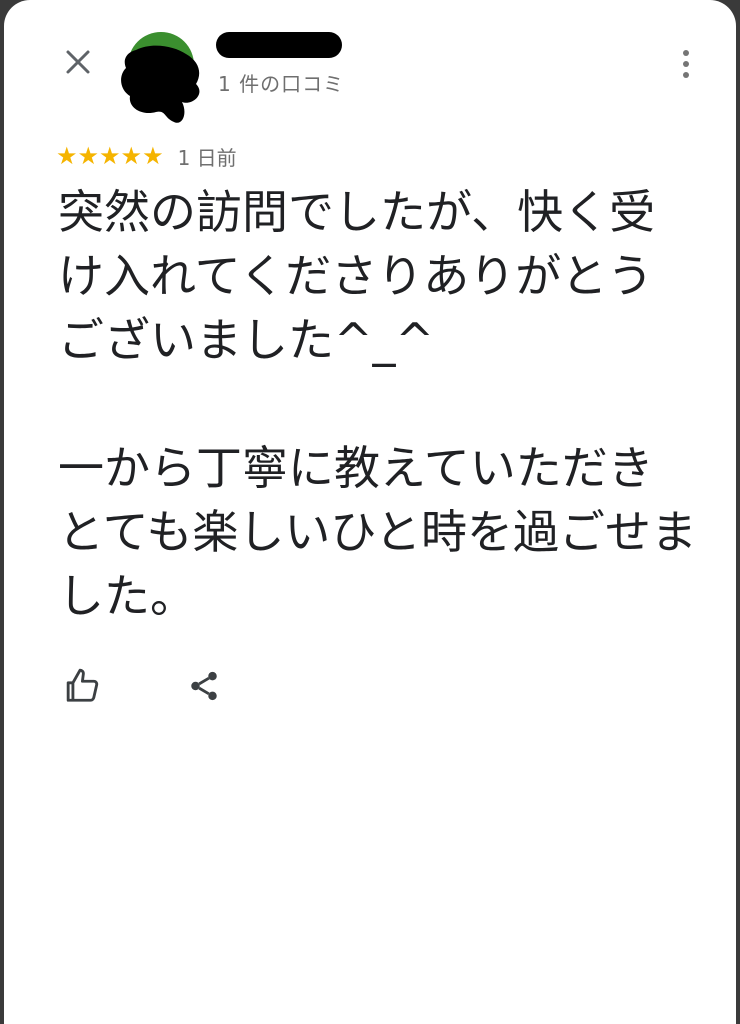 The image size is (740, 1024). I want to click on like-button, so click(84, 686).